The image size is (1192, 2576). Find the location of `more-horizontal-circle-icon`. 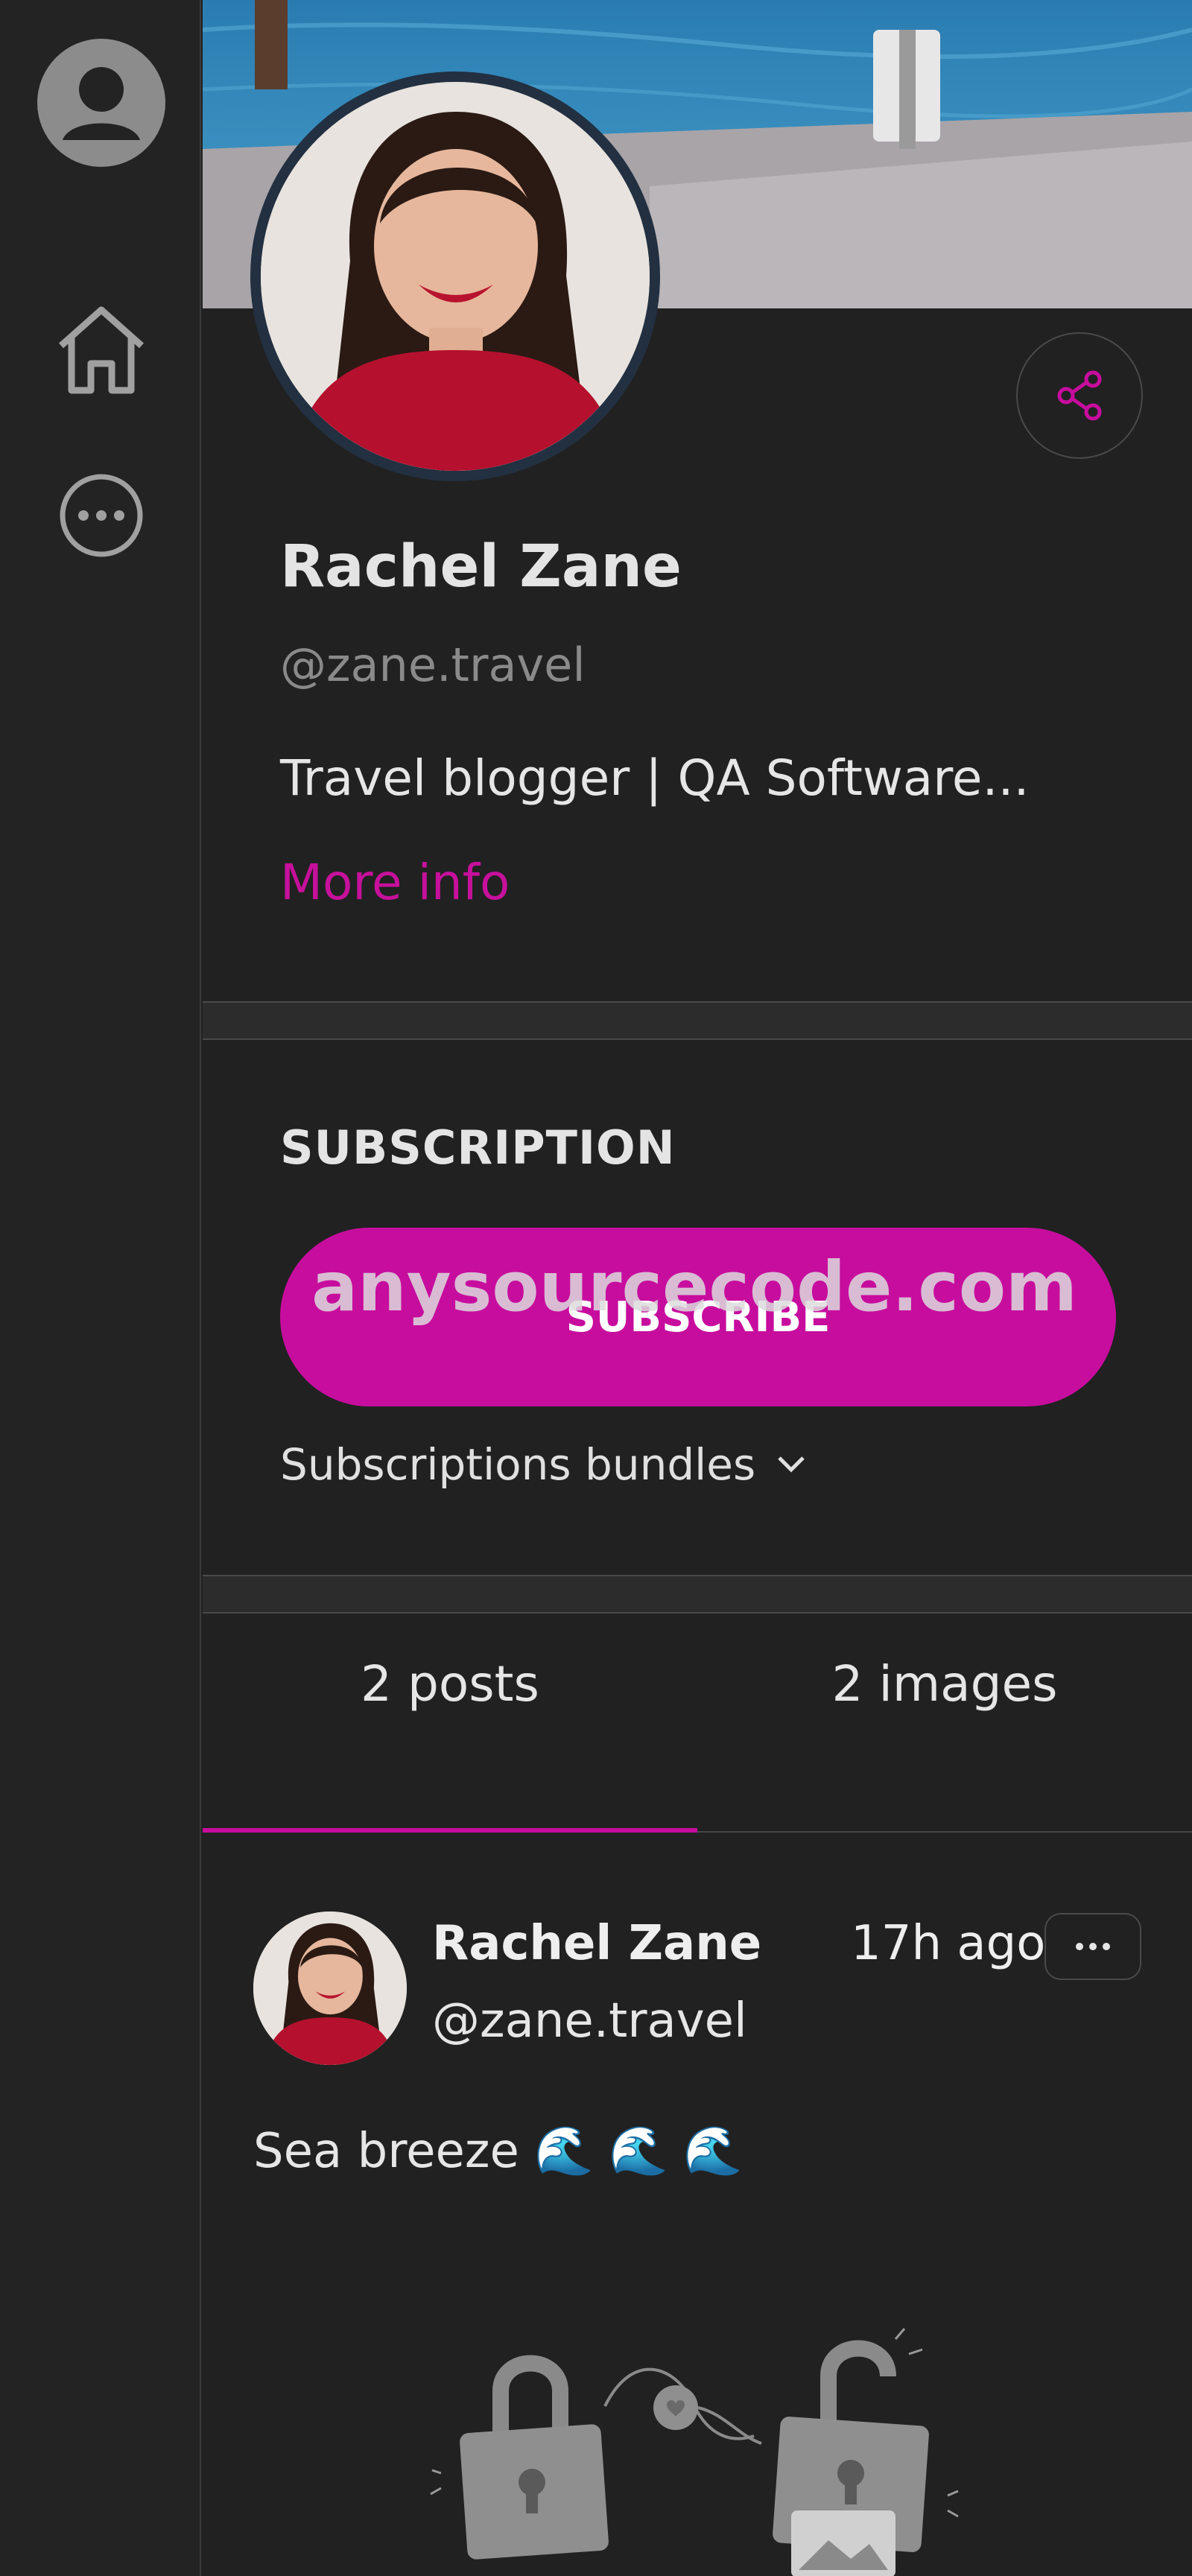

more-horizontal-circle-icon is located at coordinates (102, 515).